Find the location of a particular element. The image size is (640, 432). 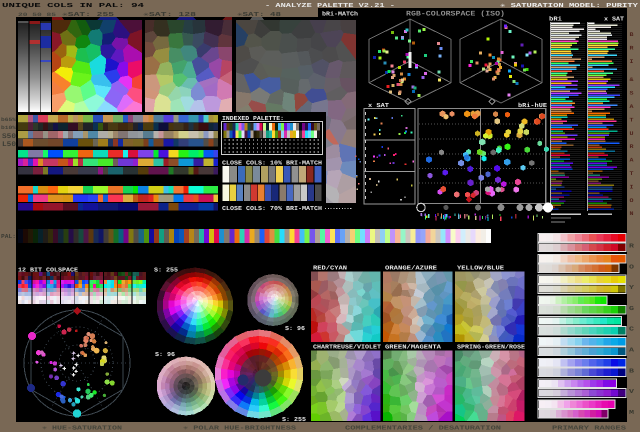

svg-text: U is located at coordinates (632, 133).